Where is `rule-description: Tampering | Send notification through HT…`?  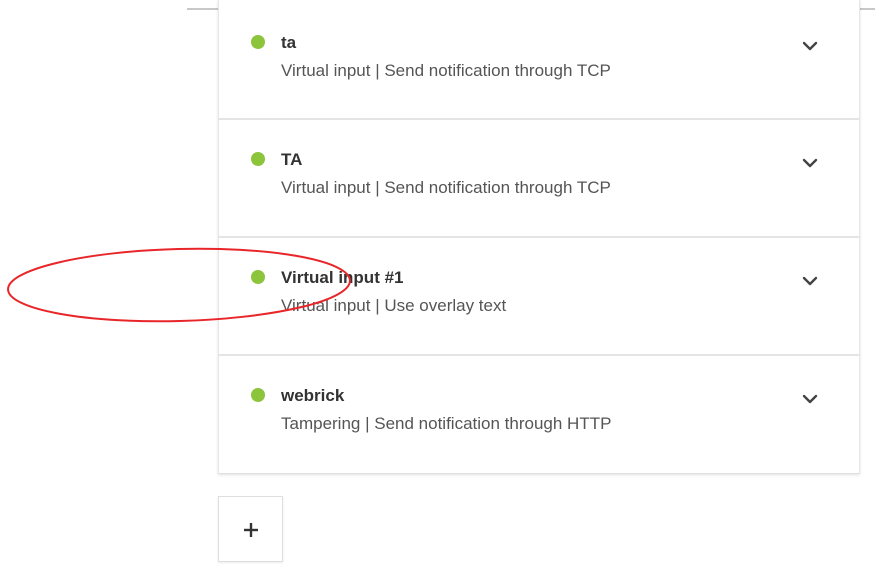 rule-description: Tampering | Send notification through HT… is located at coordinates (446, 423).